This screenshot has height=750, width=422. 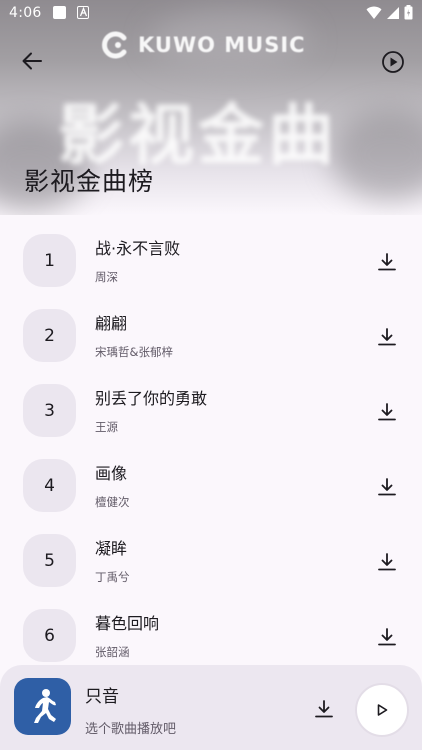 What do you see at coordinates (89, 181) in the screenshot?
I see `page-title: 影视金曲榜` at bounding box center [89, 181].